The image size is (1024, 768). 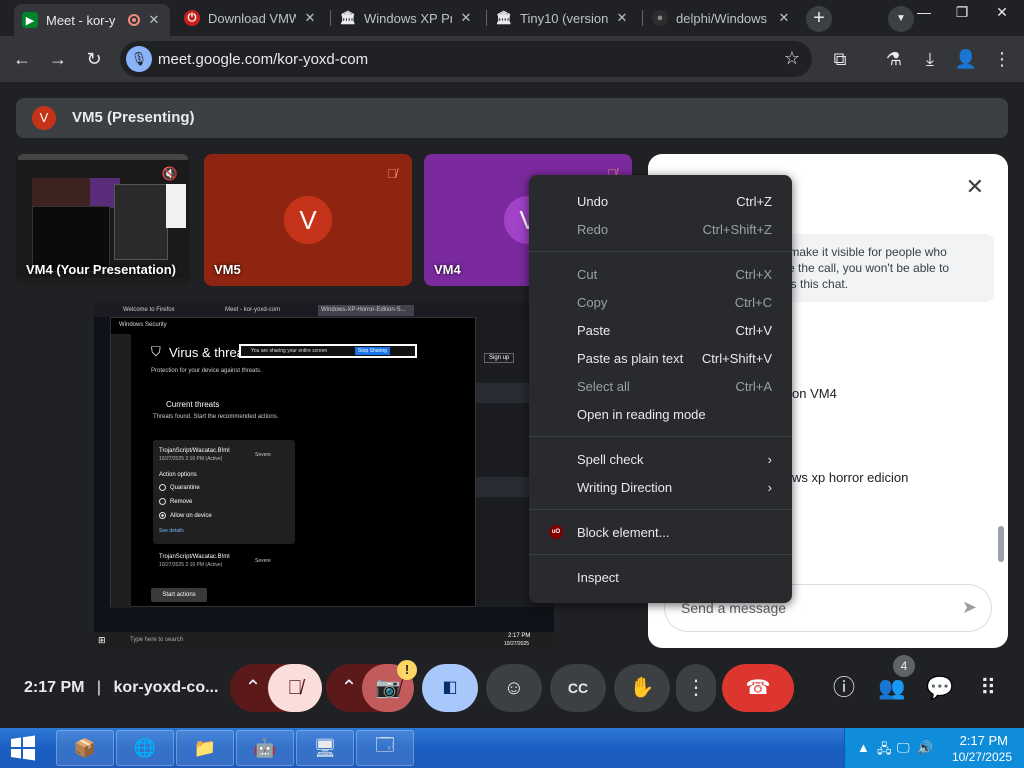 I want to click on chat-message: ws xp horror edicion, so click(x=850, y=477).